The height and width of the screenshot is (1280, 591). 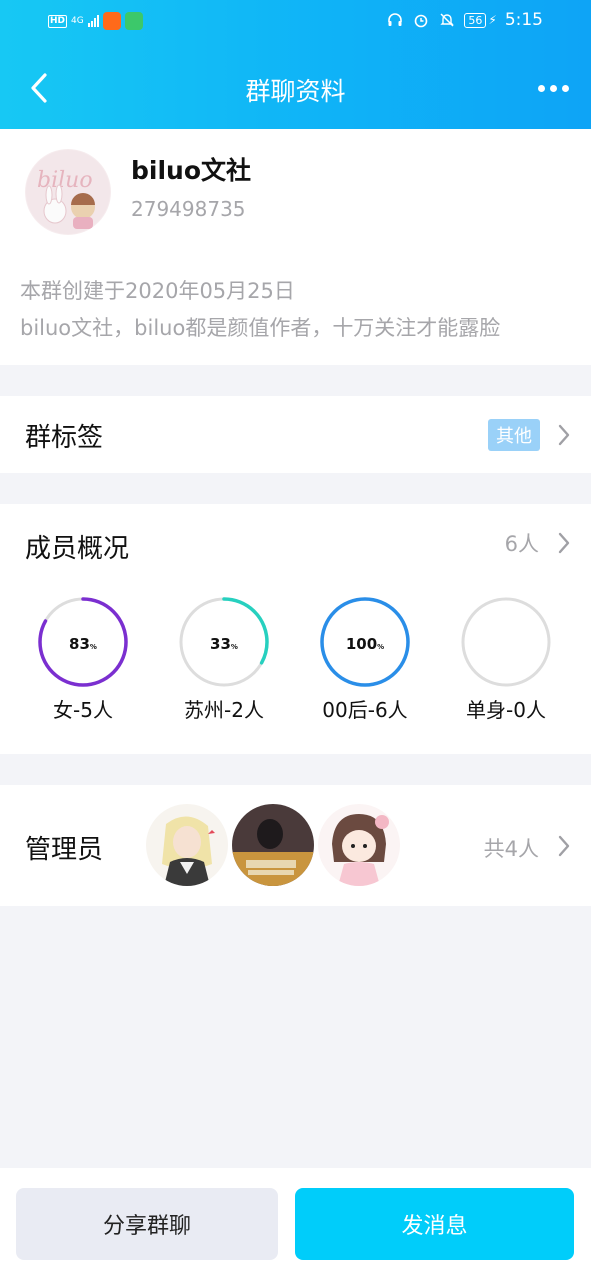 I want to click on admins-row: 管理员 共4人, so click(x=295, y=845).